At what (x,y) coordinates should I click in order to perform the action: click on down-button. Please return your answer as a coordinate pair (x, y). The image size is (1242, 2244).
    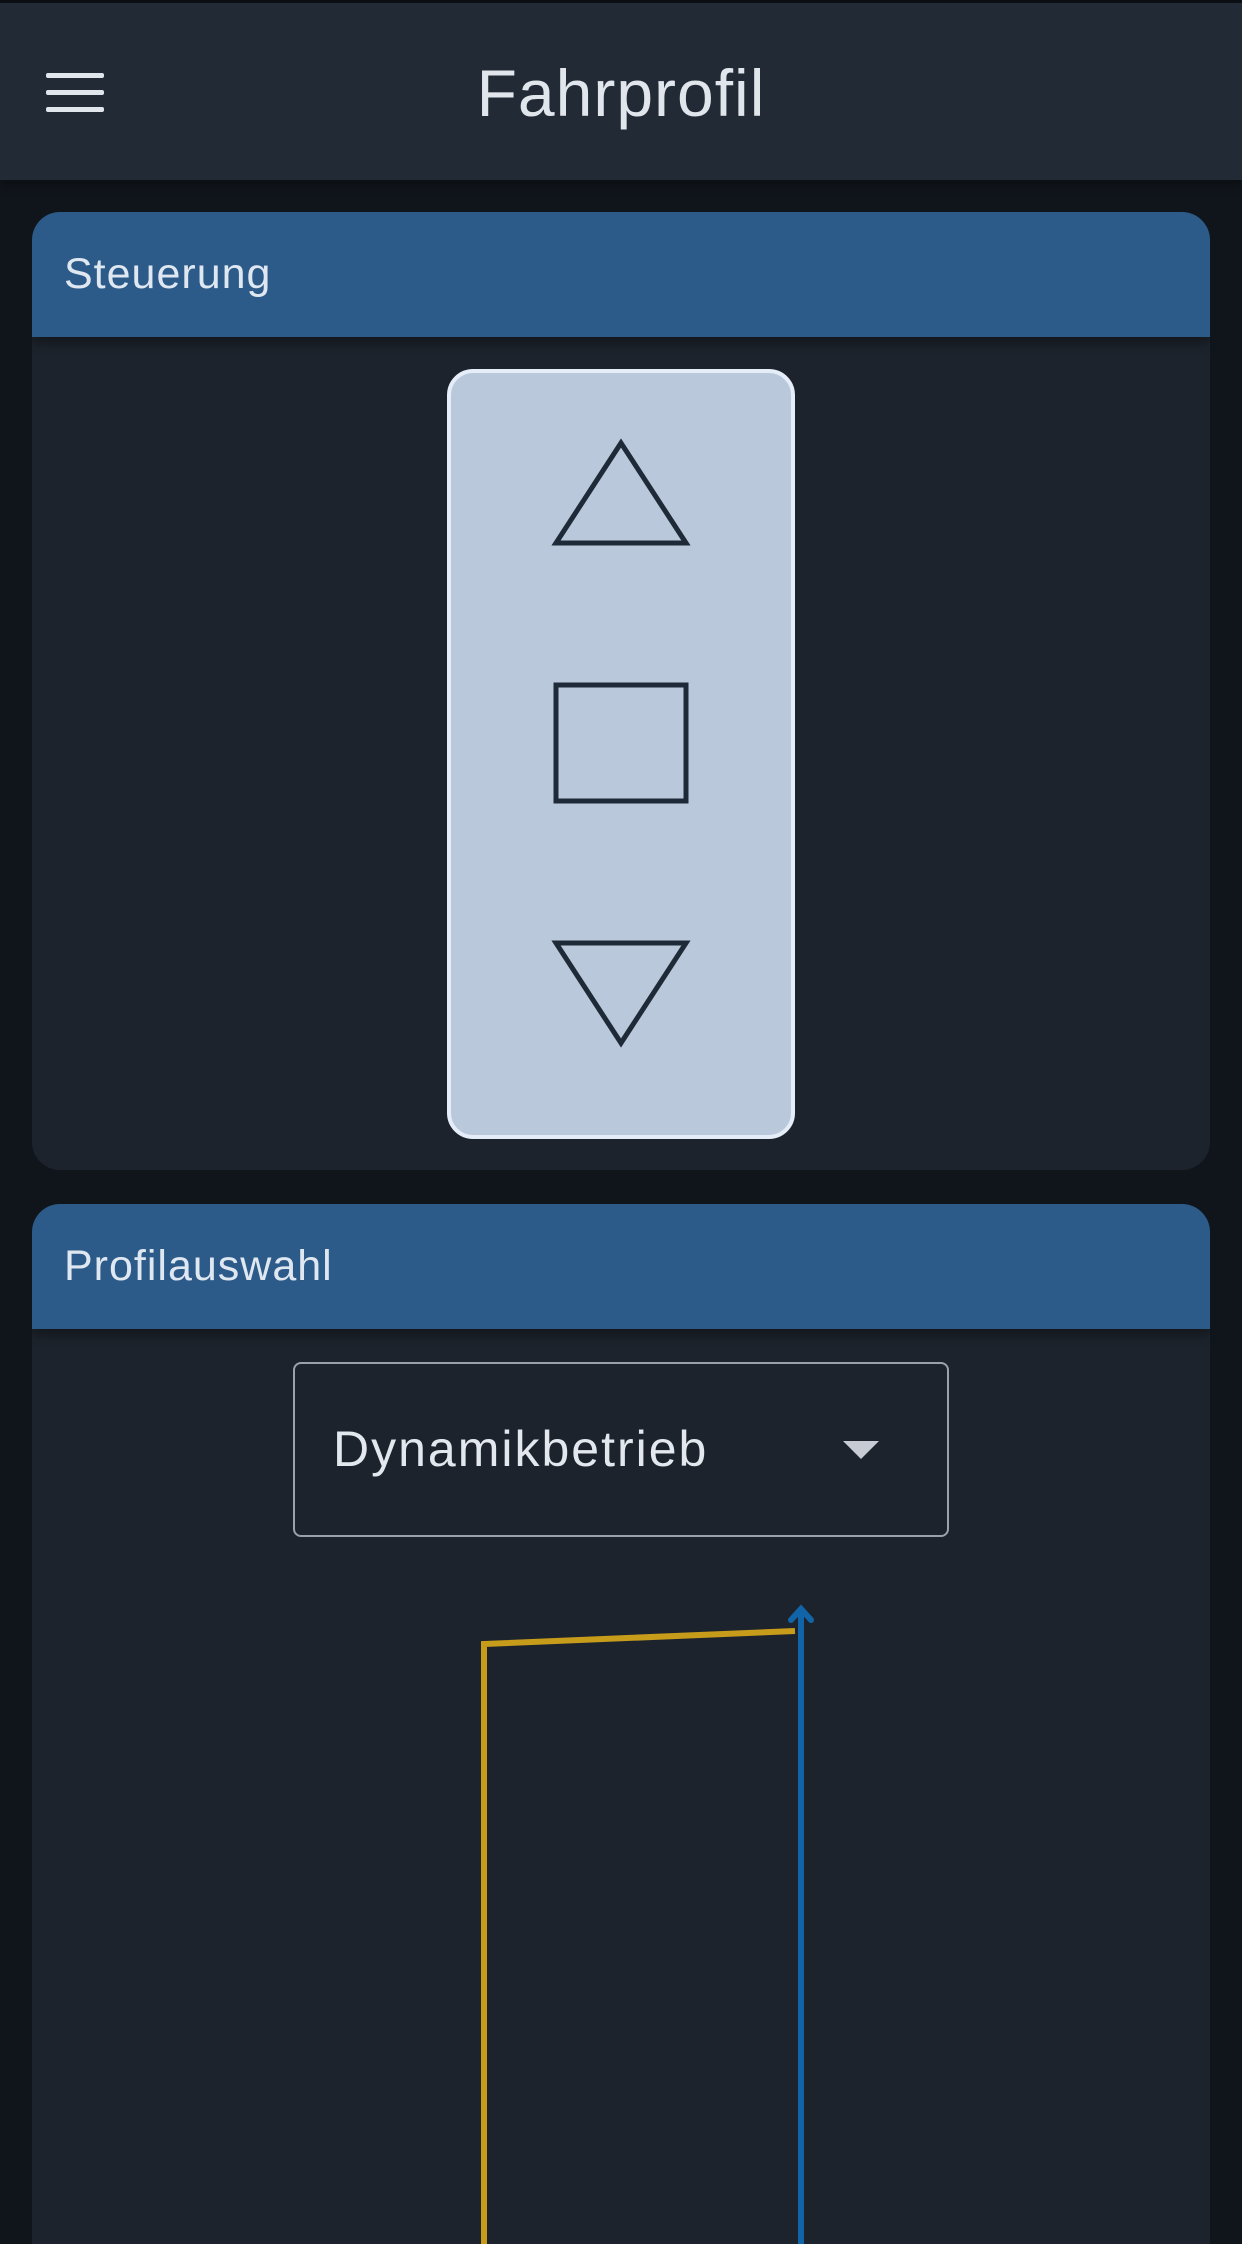
    Looking at the image, I should click on (621, 993).